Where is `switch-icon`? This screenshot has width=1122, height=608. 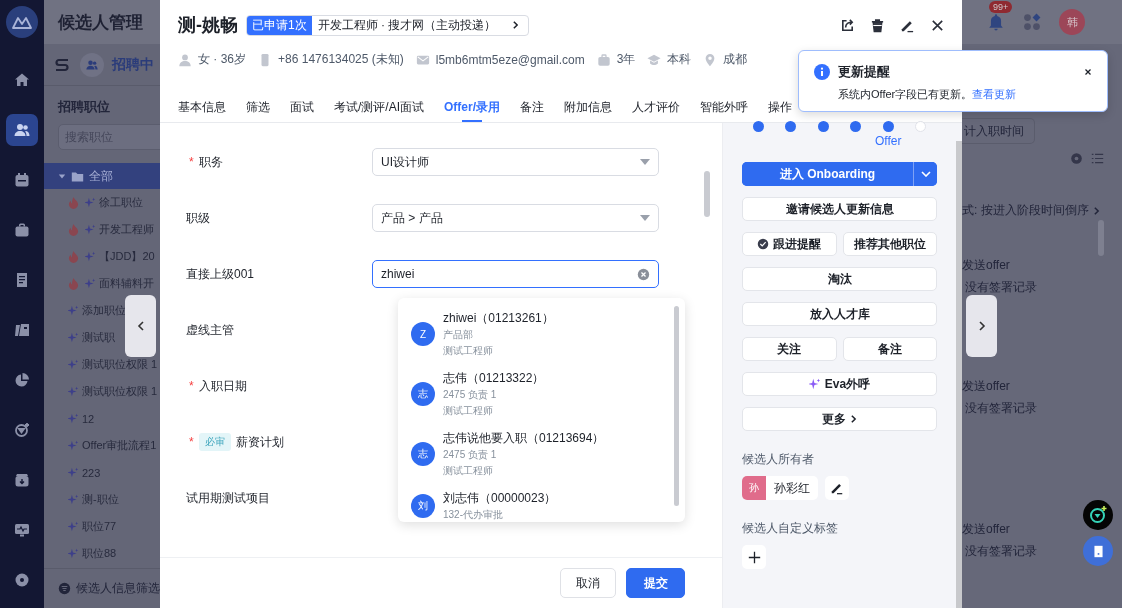 switch-icon is located at coordinates (62, 64).